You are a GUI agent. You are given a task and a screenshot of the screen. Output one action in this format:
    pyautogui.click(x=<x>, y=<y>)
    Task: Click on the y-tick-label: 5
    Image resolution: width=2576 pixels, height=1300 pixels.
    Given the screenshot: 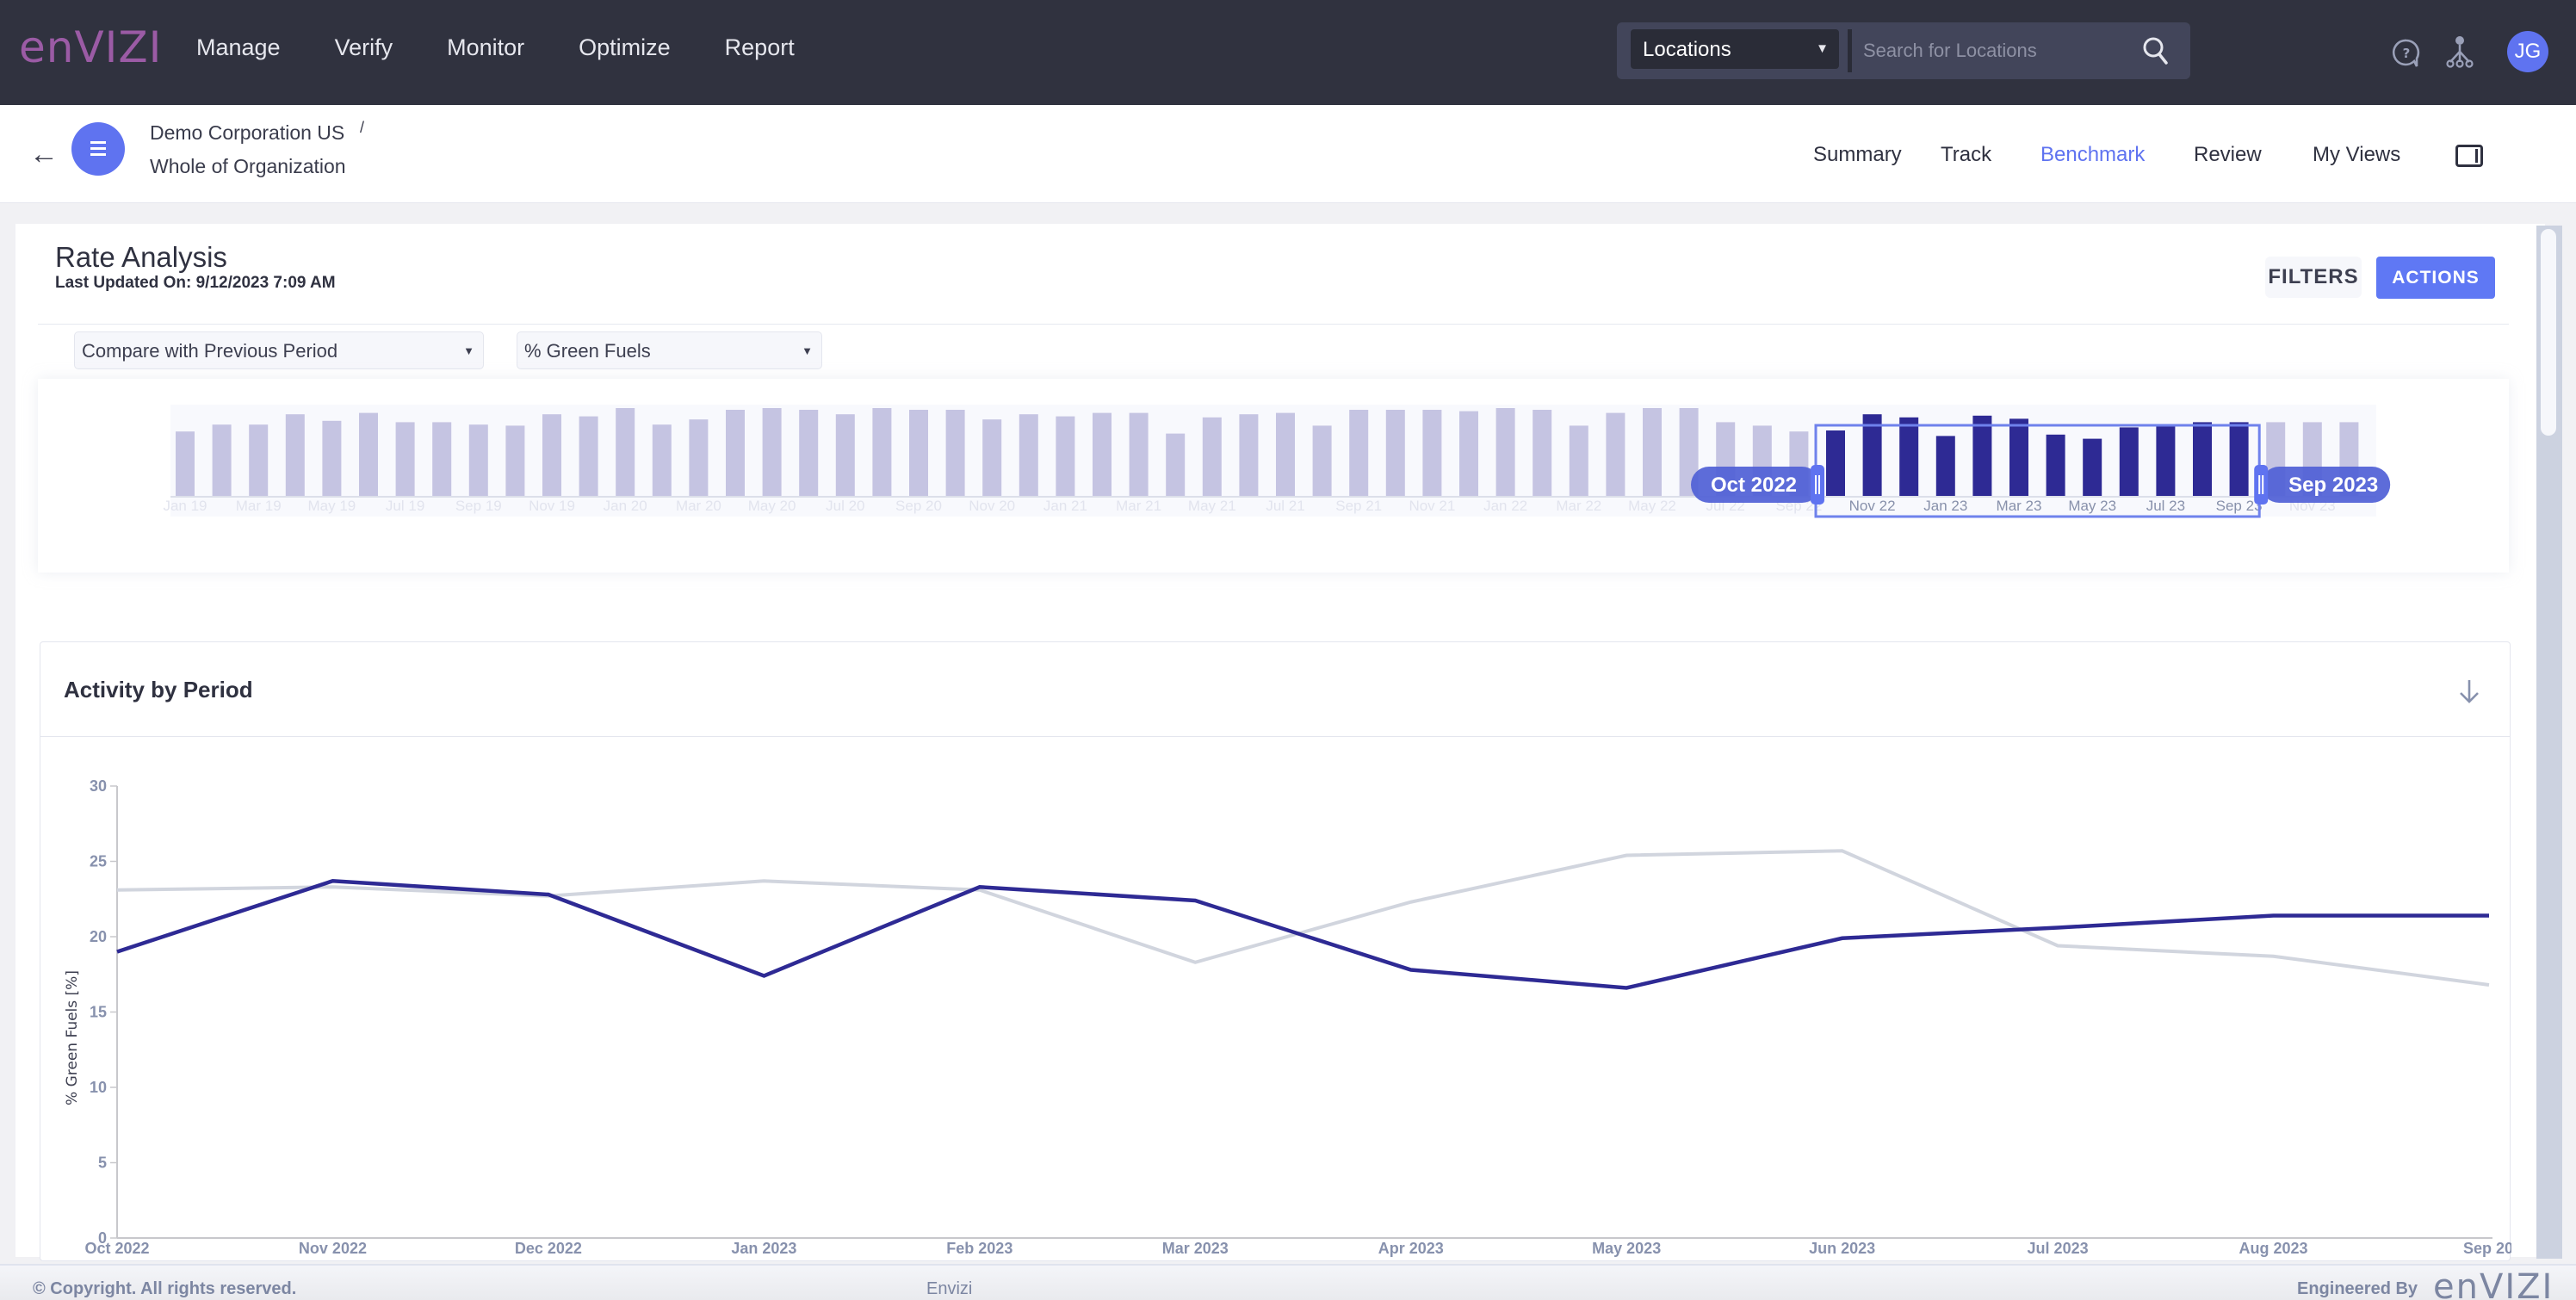 What is the action you would take?
    pyautogui.click(x=102, y=1163)
    